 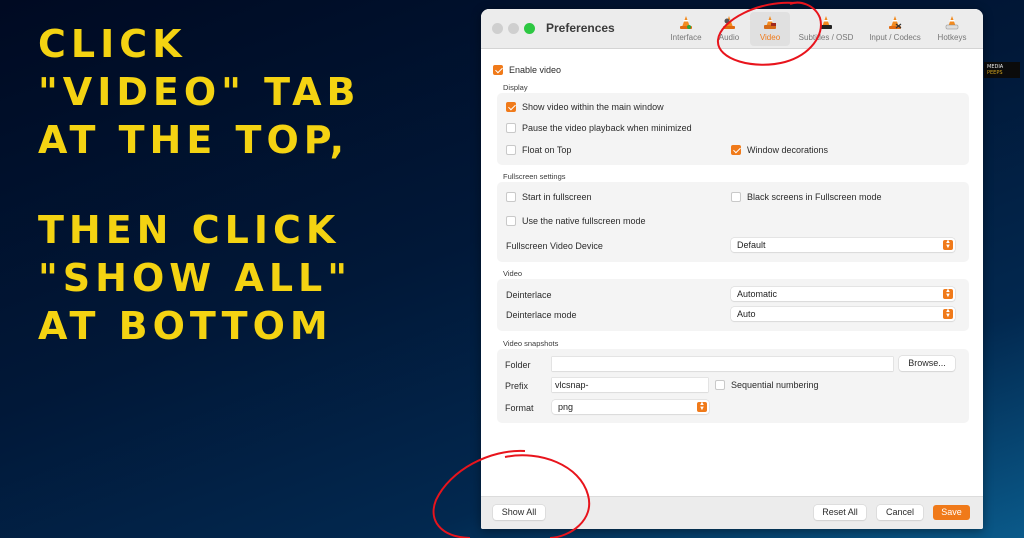 I want to click on video-section-label: Video, so click(x=513, y=273).